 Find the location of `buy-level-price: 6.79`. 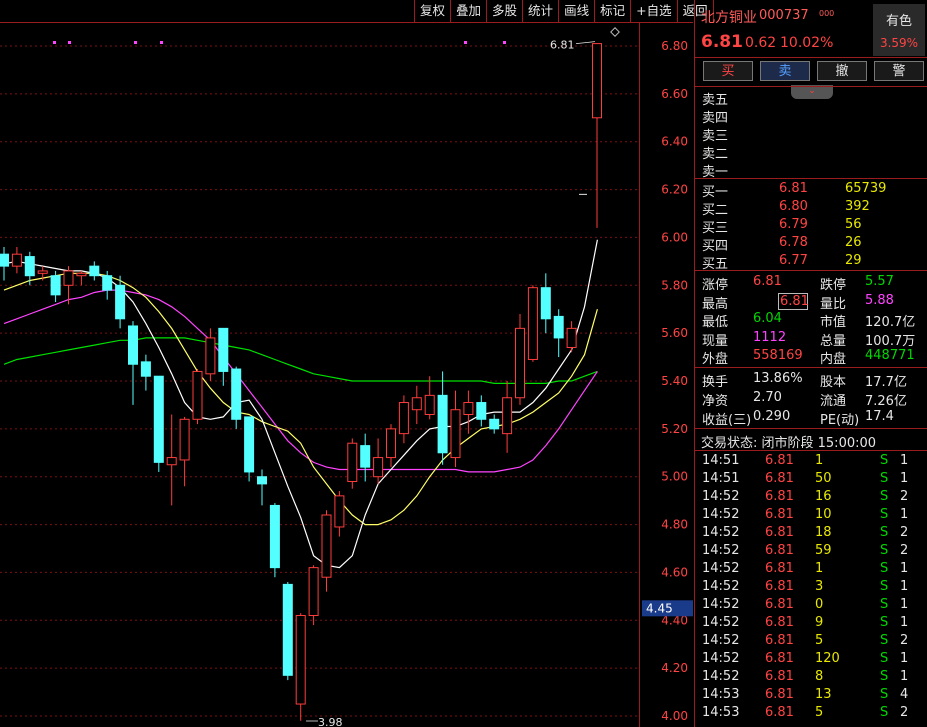

buy-level-price: 6.79 is located at coordinates (793, 224).